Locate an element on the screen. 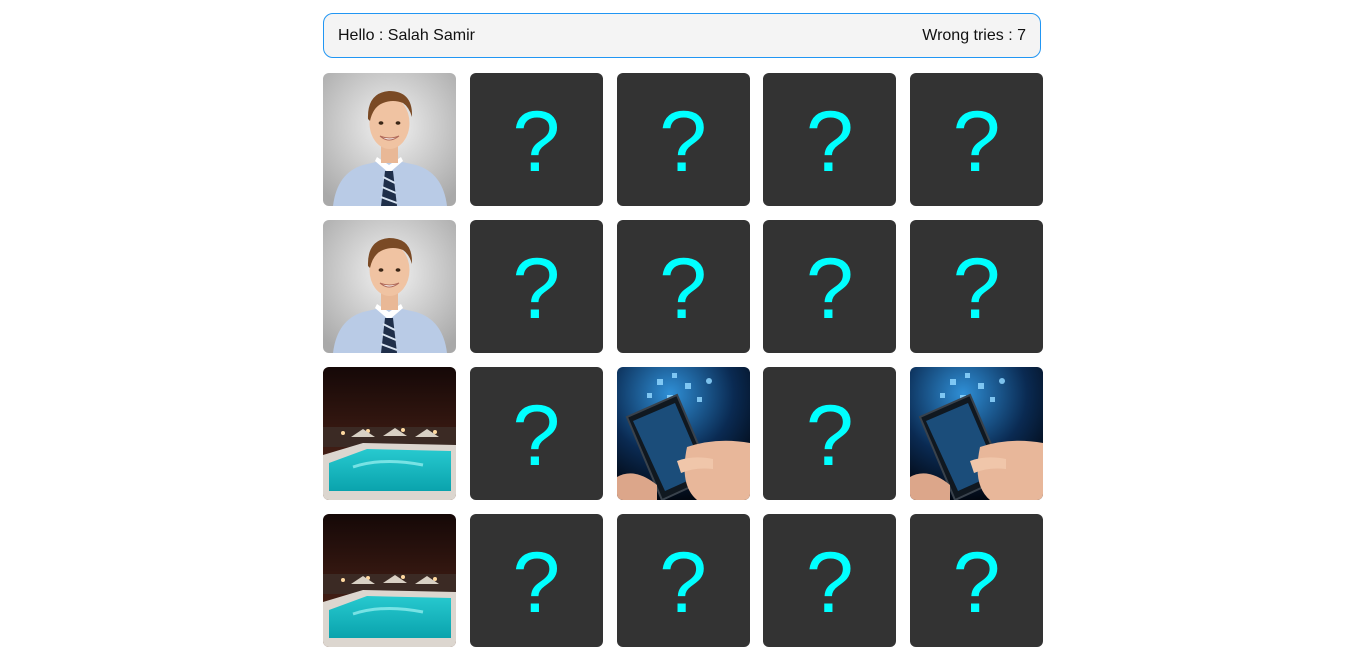 The width and height of the screenshot is (1366, 647). wrong-tries-counter: Wrong tries : 7 is located at coordinates (974, 35).